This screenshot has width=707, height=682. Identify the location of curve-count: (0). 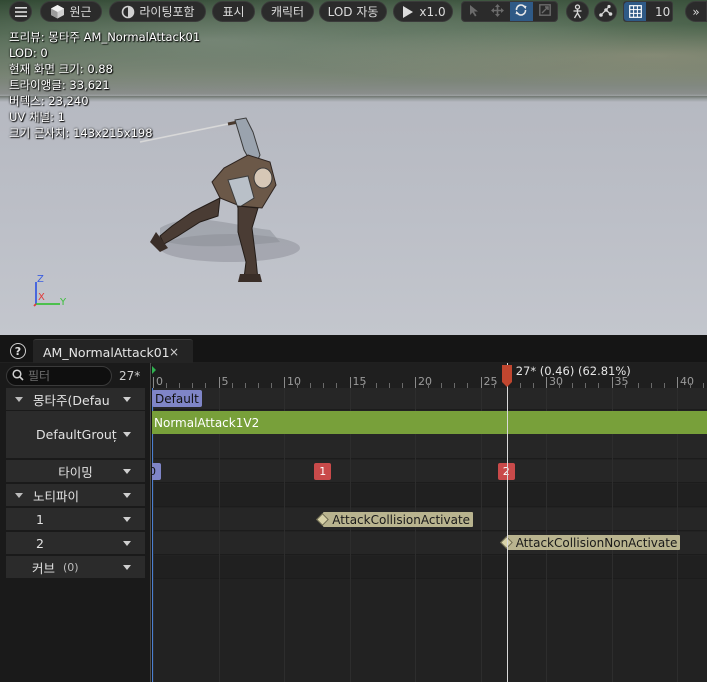
(71, 567).